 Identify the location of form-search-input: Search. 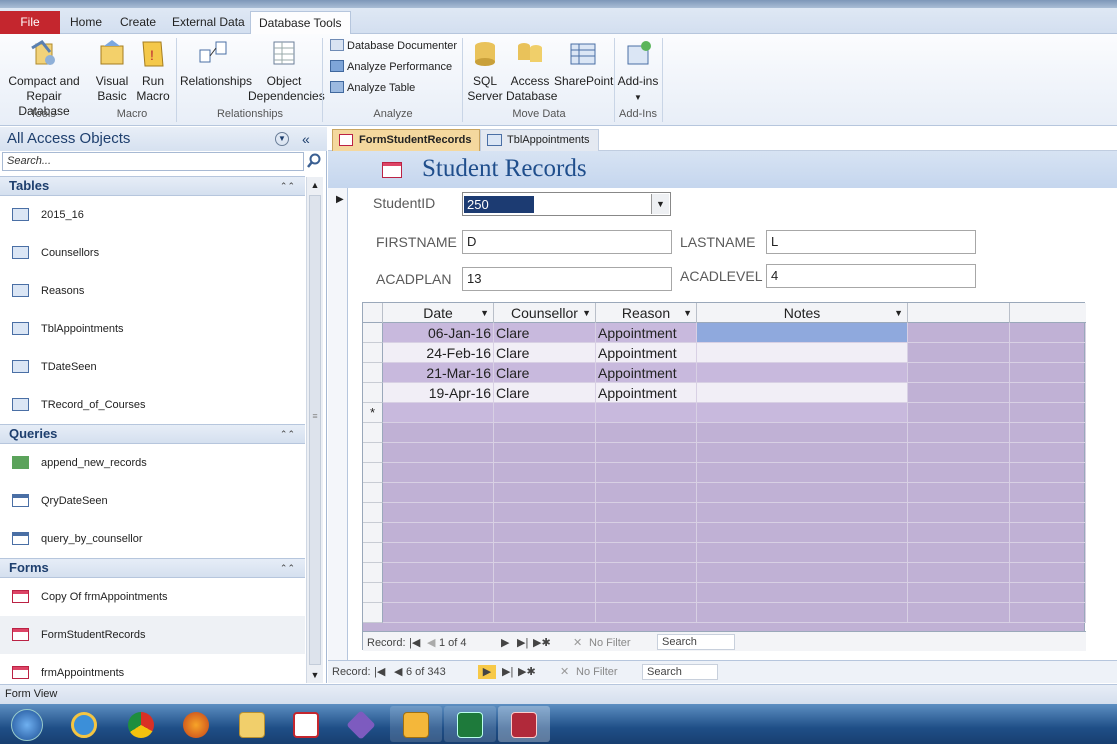
(680, 672).